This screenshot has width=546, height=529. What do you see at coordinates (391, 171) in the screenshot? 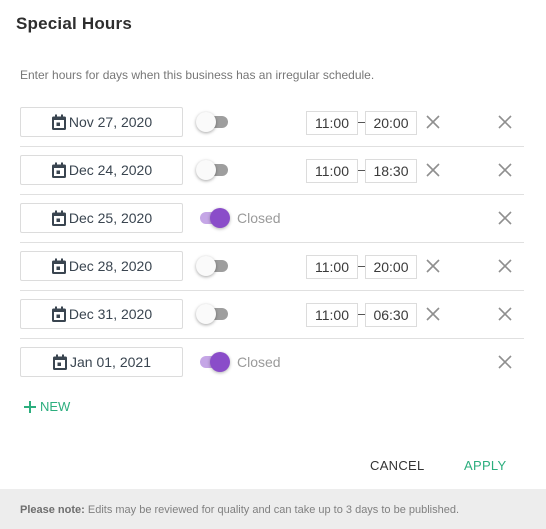
I see `close-time-input: 18:30` at bounding box center [391, 171].